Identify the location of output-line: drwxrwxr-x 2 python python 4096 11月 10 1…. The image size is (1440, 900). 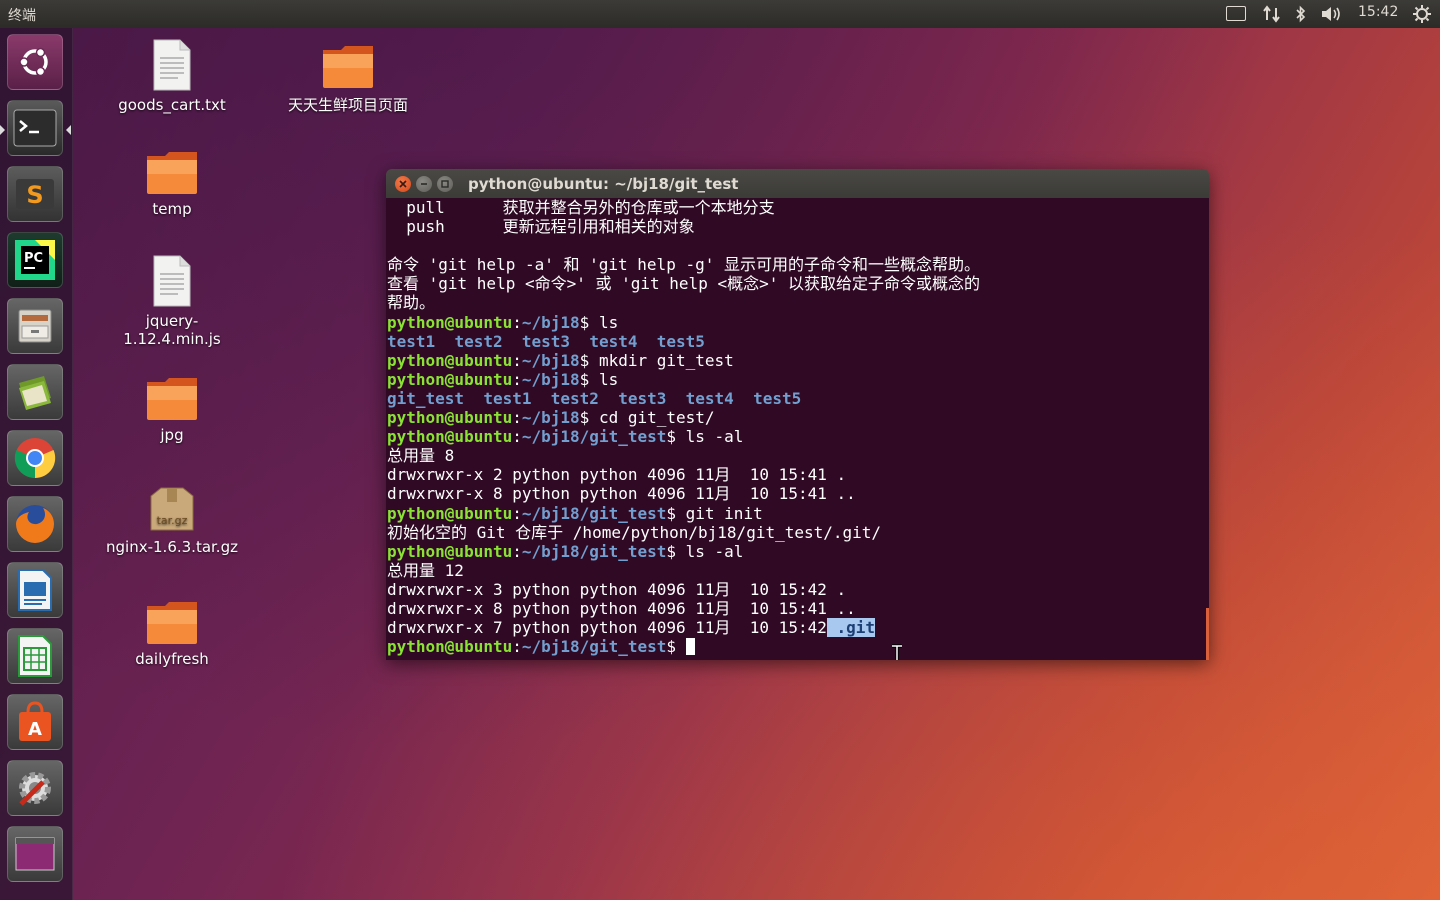
(617, 475).